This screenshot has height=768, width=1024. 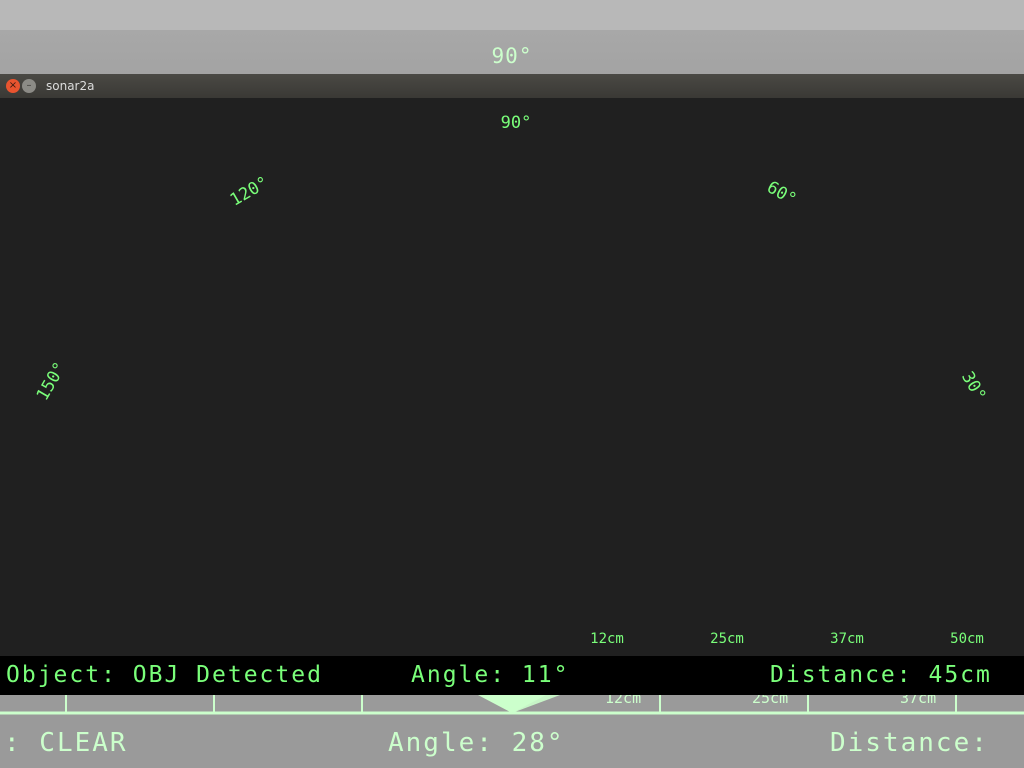 What do you see at coordinates (70, 86) in the screenshot?
I see `window-title: sonar2a` at bounding box center [70, 86].